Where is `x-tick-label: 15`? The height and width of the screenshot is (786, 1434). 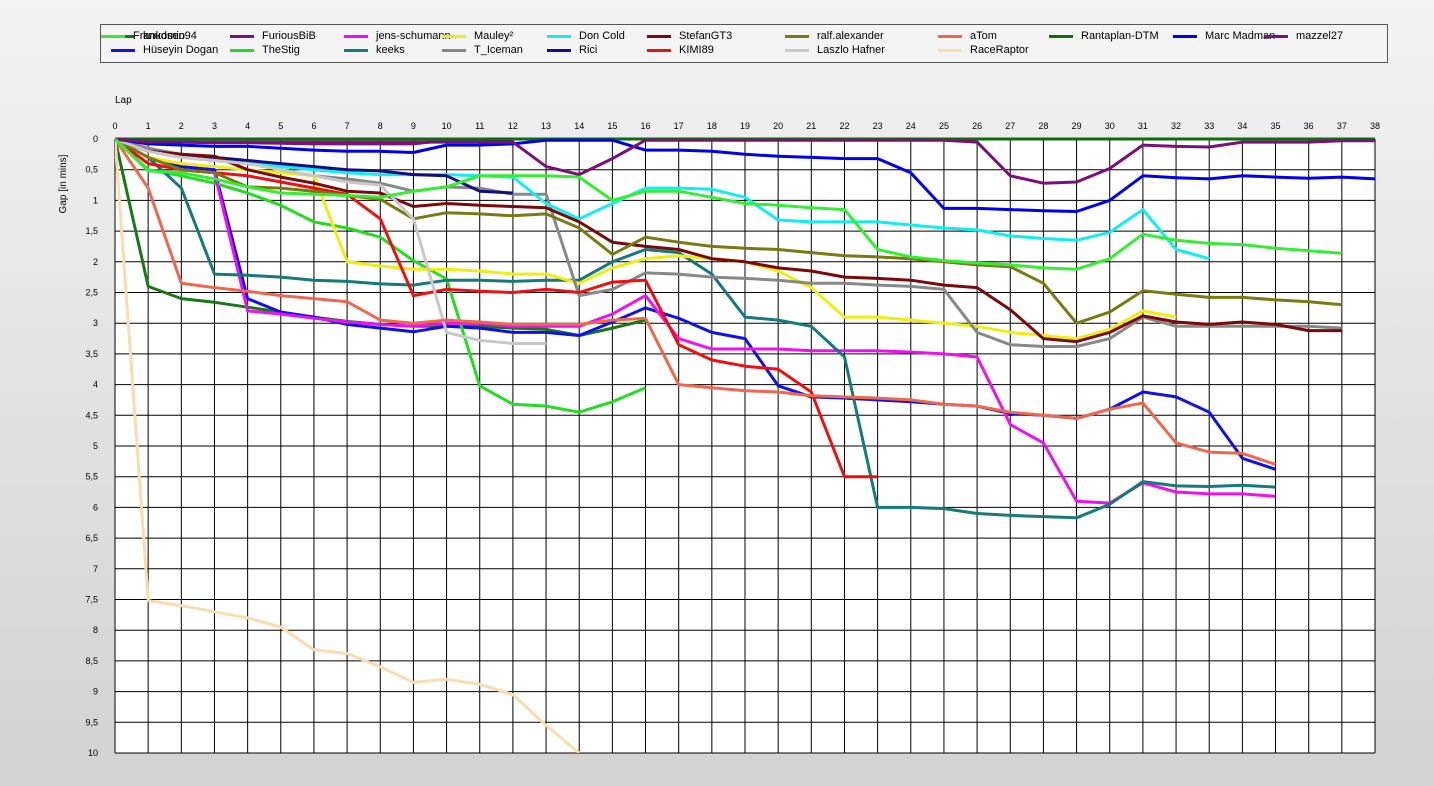
x-tick-label: 15 is located at coordinates (612, 126).